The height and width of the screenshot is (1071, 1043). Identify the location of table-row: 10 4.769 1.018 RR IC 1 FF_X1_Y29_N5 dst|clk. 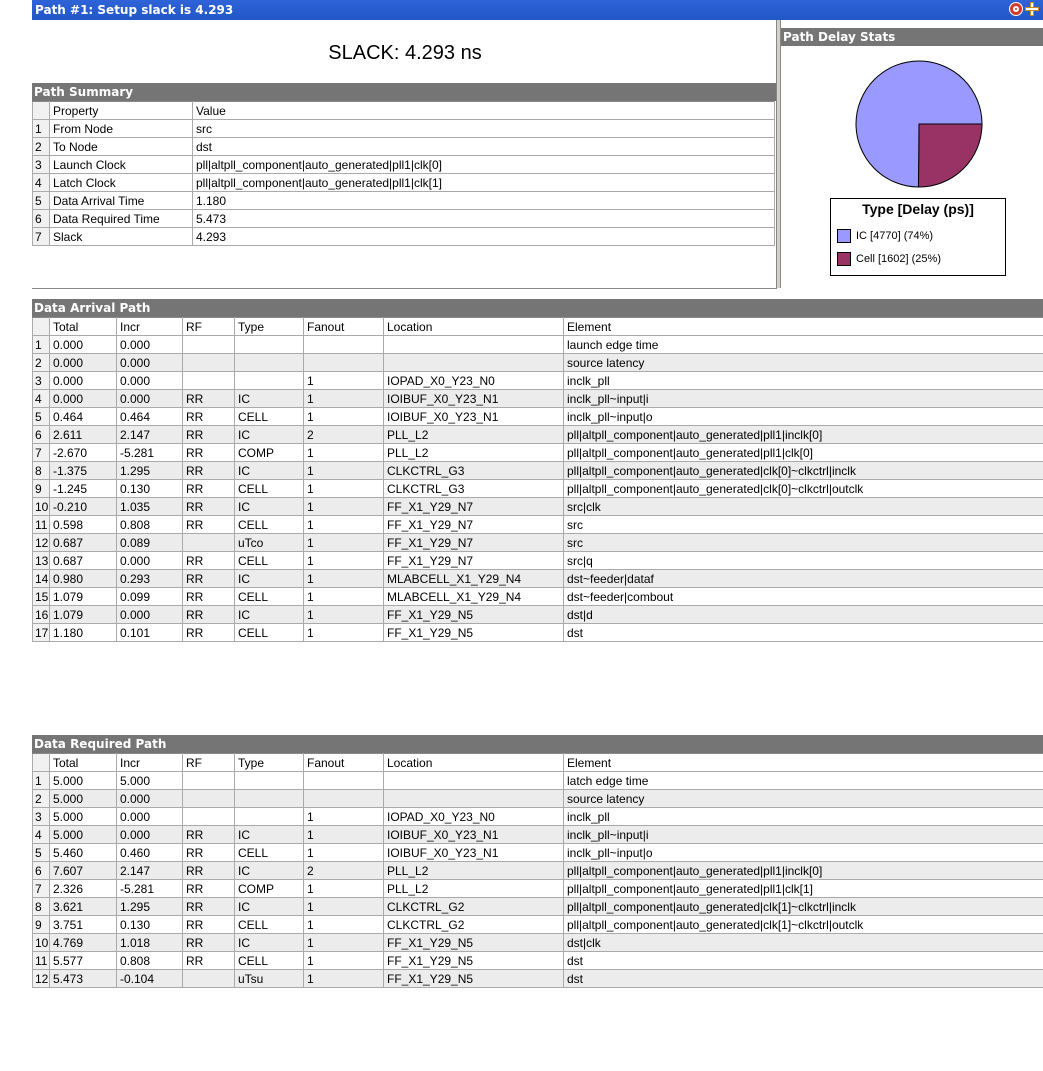
(537, 942).